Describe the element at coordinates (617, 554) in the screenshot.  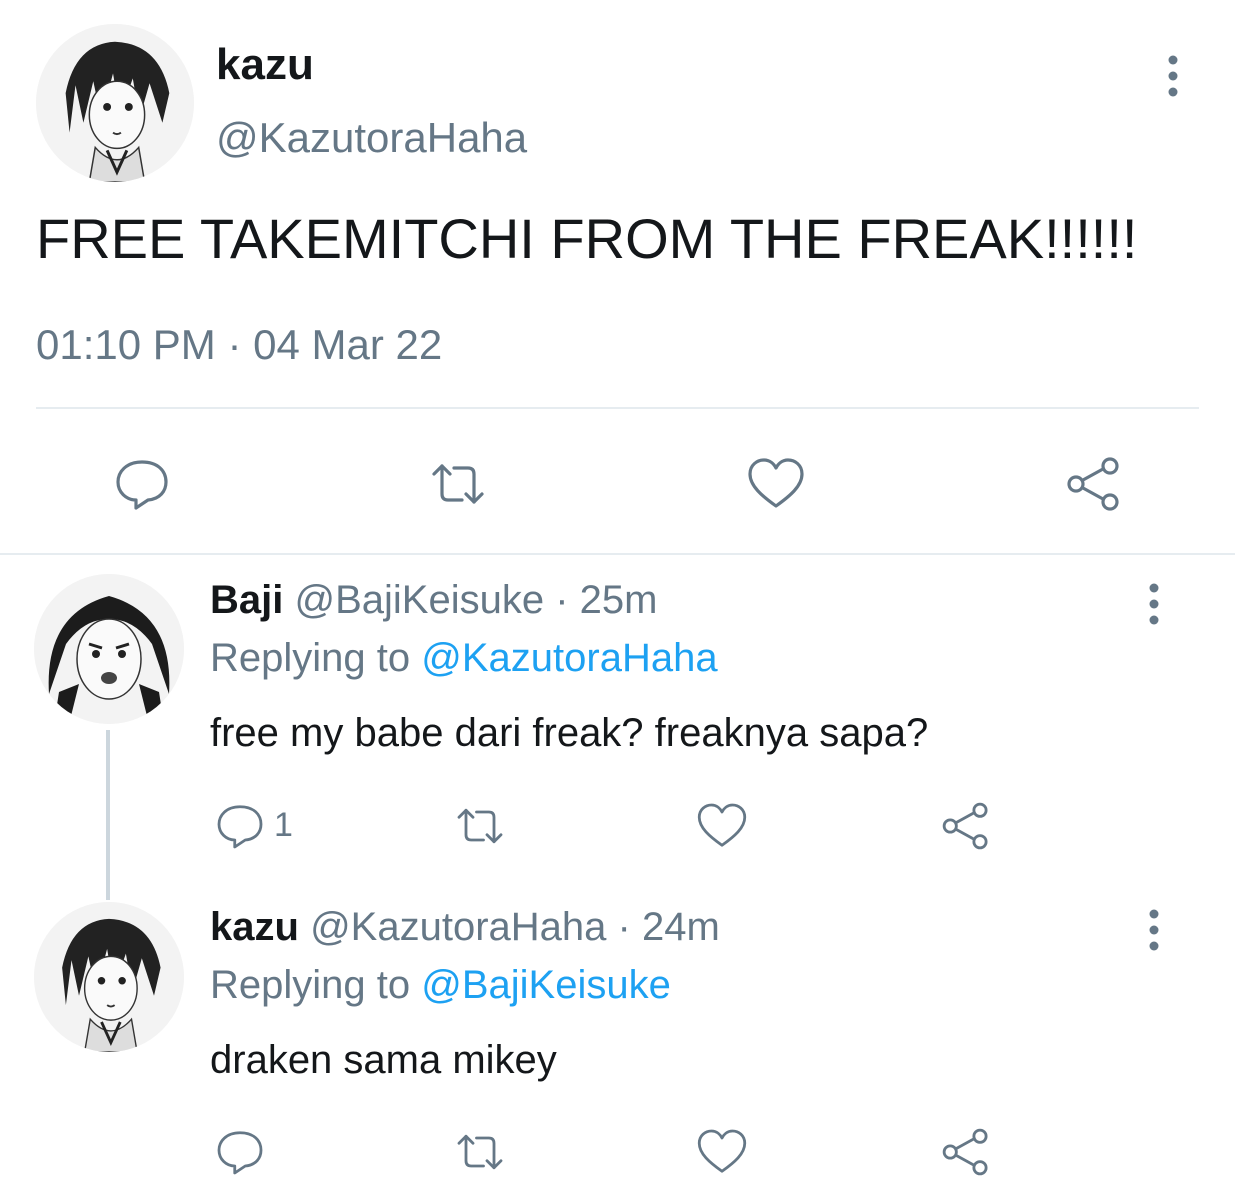
I see `section-divider` at that location.